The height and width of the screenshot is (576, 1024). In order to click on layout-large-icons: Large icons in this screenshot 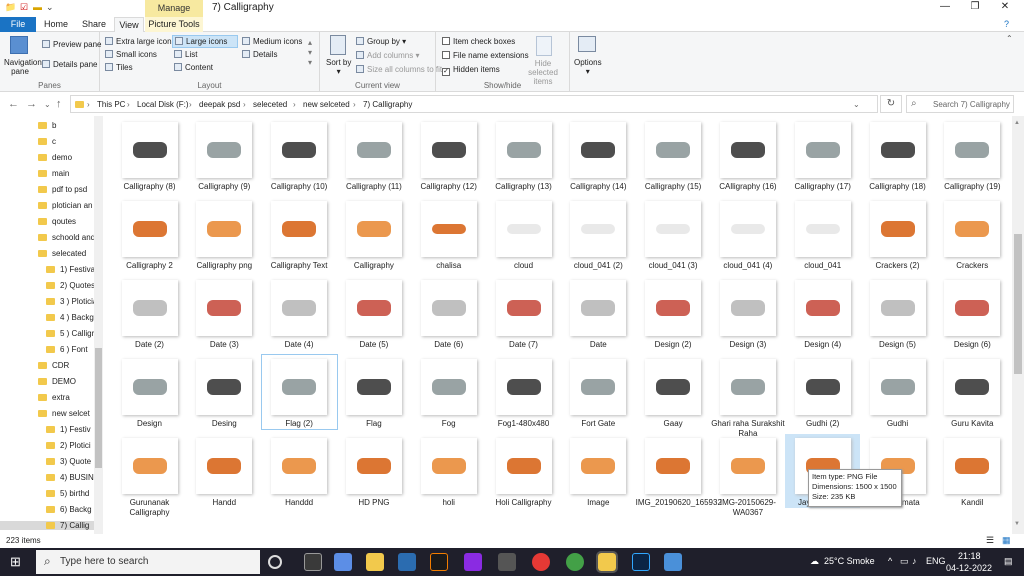, I will do `click(205, 41)`.